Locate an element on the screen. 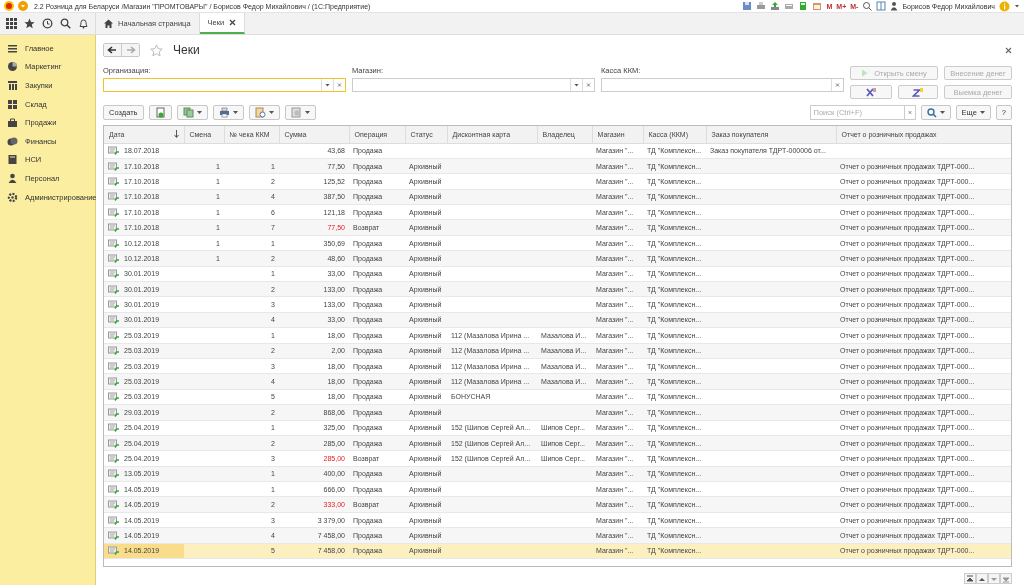 The height and width of the screenshot is (585, 1024). scroll-bottom-button is located at coordinates (1006, 578).